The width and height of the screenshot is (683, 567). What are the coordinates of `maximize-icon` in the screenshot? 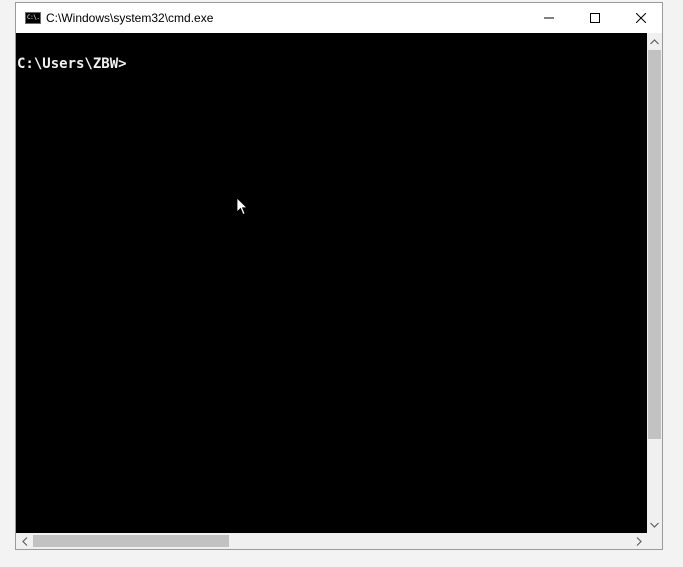 It's located at (595, 18).